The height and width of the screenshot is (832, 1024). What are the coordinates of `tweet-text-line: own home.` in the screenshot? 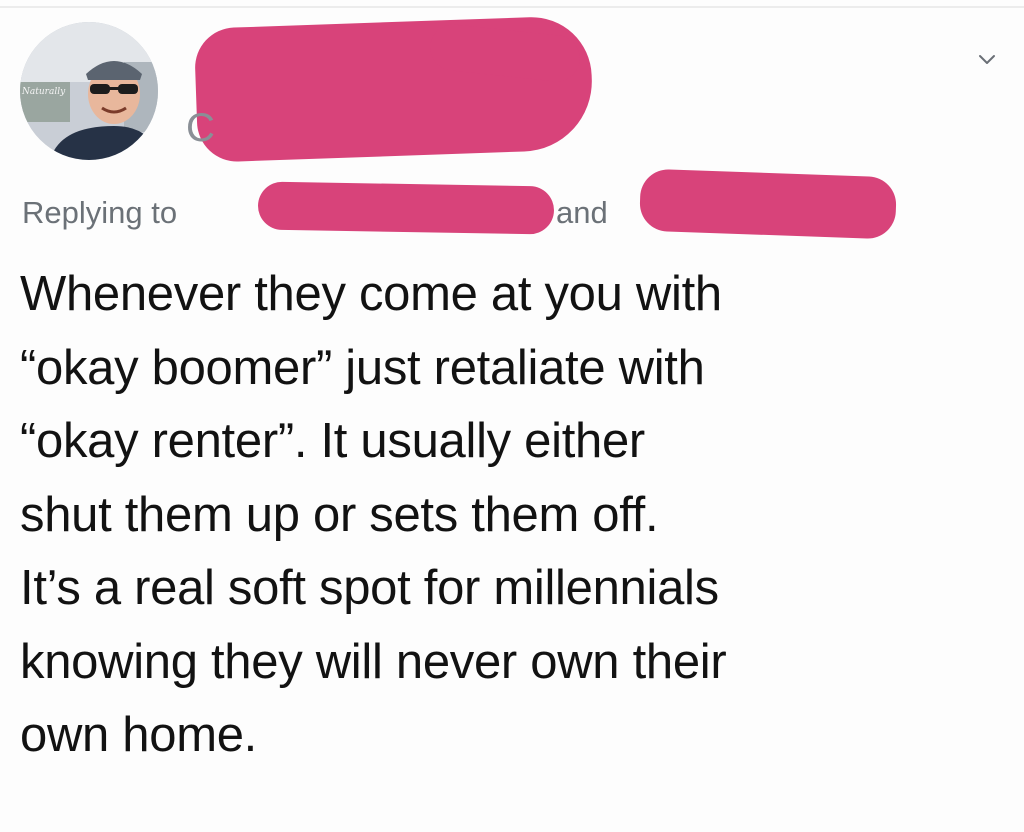 It's located at (138, 735).